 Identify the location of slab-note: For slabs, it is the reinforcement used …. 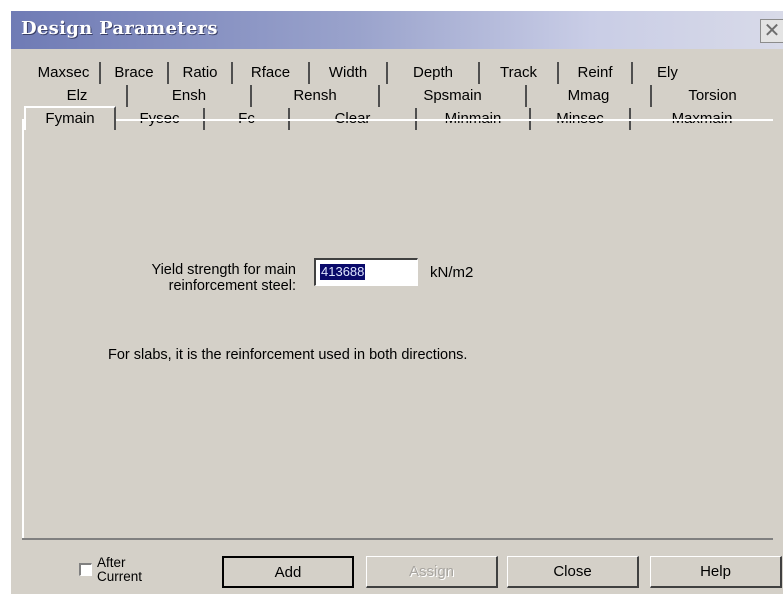
(288, 355).